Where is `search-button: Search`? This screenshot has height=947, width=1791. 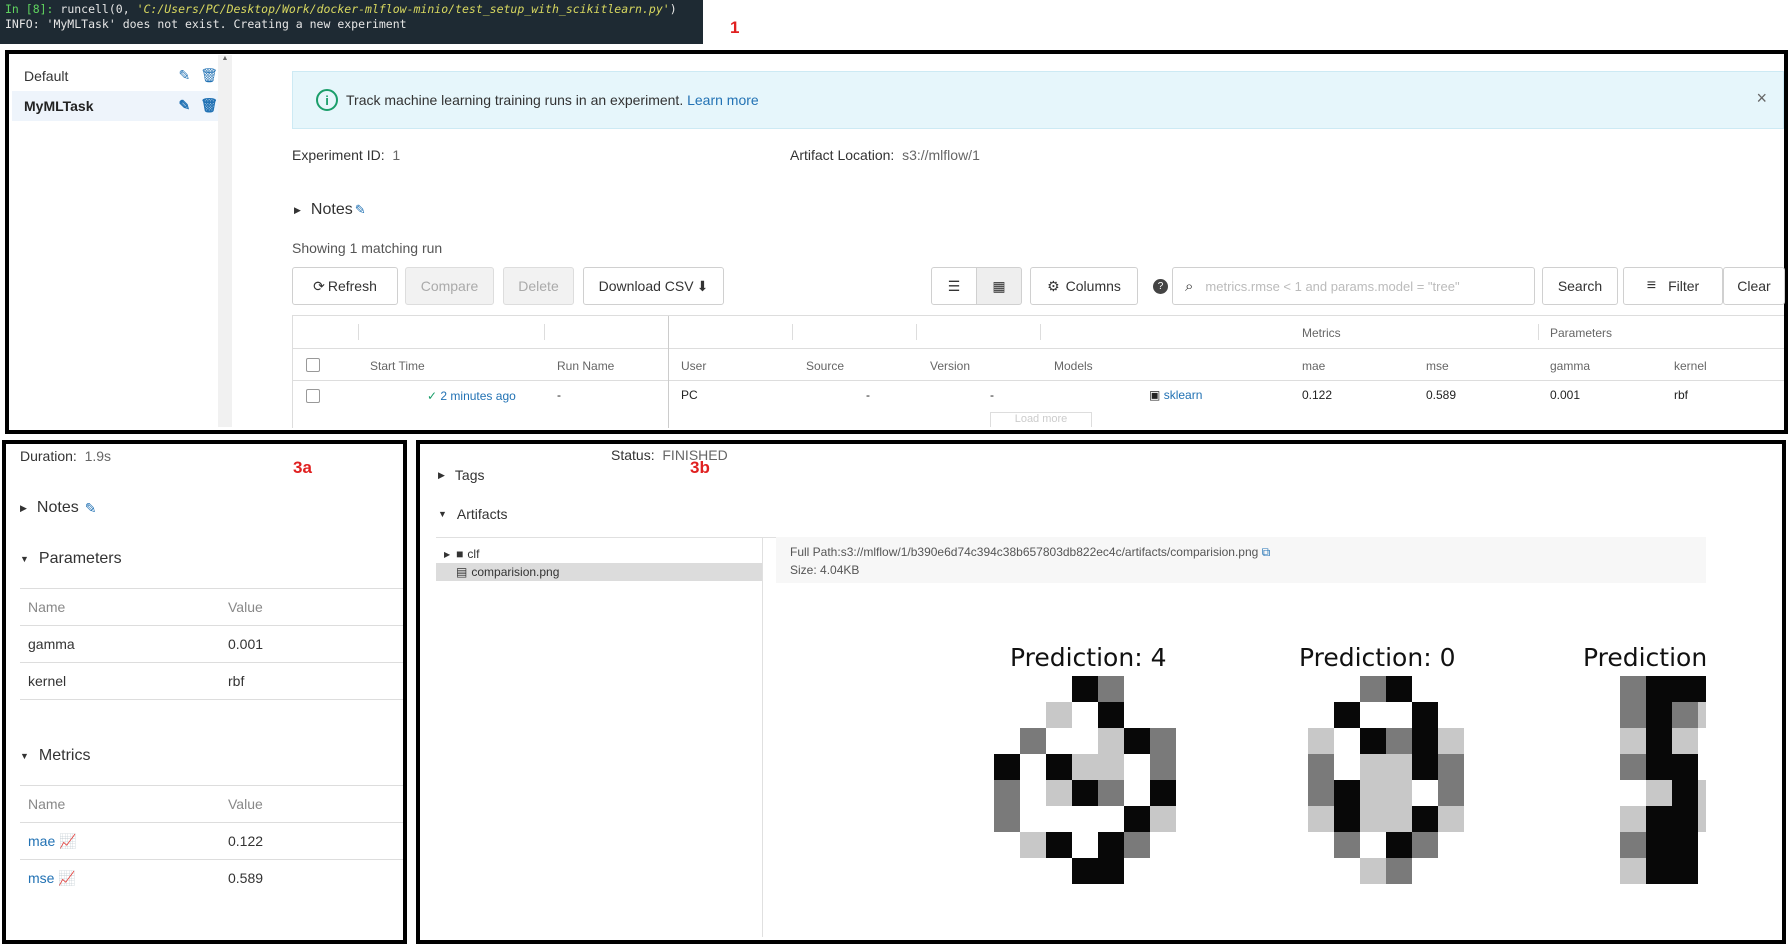 search-button: Search is located at coordinates (1580, 286).